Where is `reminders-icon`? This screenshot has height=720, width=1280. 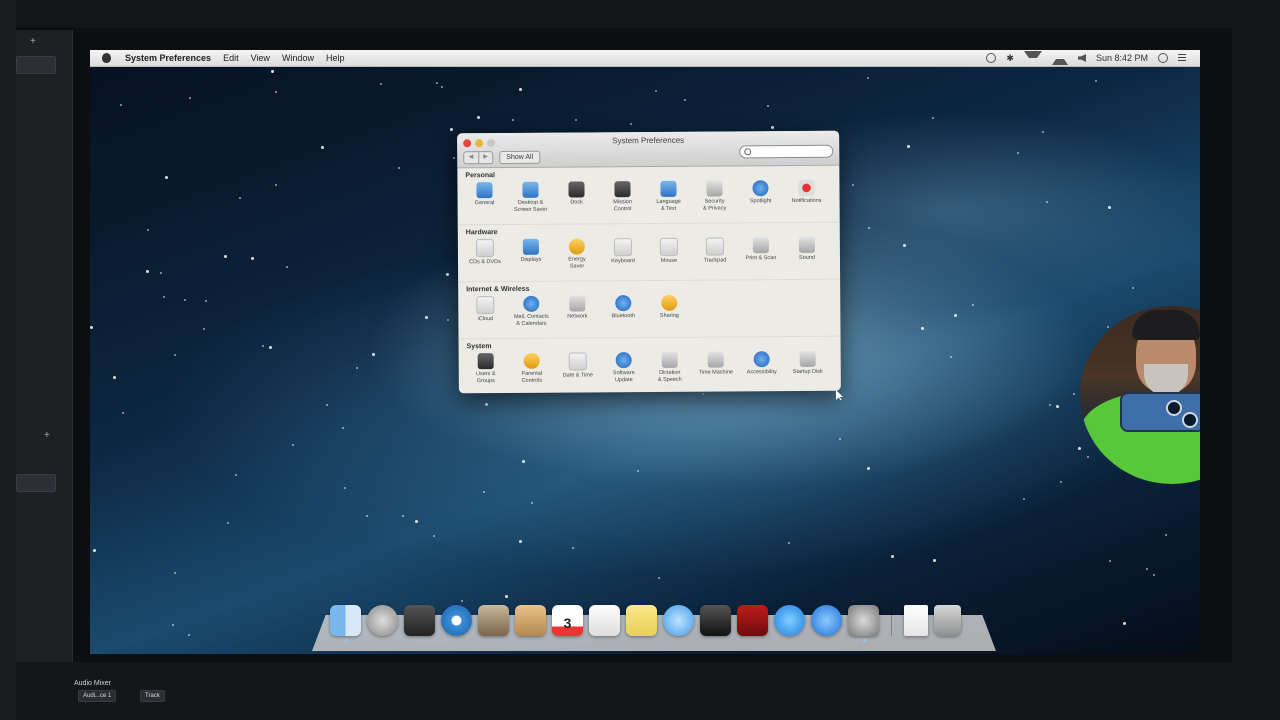 reminders-icon is located at coordinates (604, 620).